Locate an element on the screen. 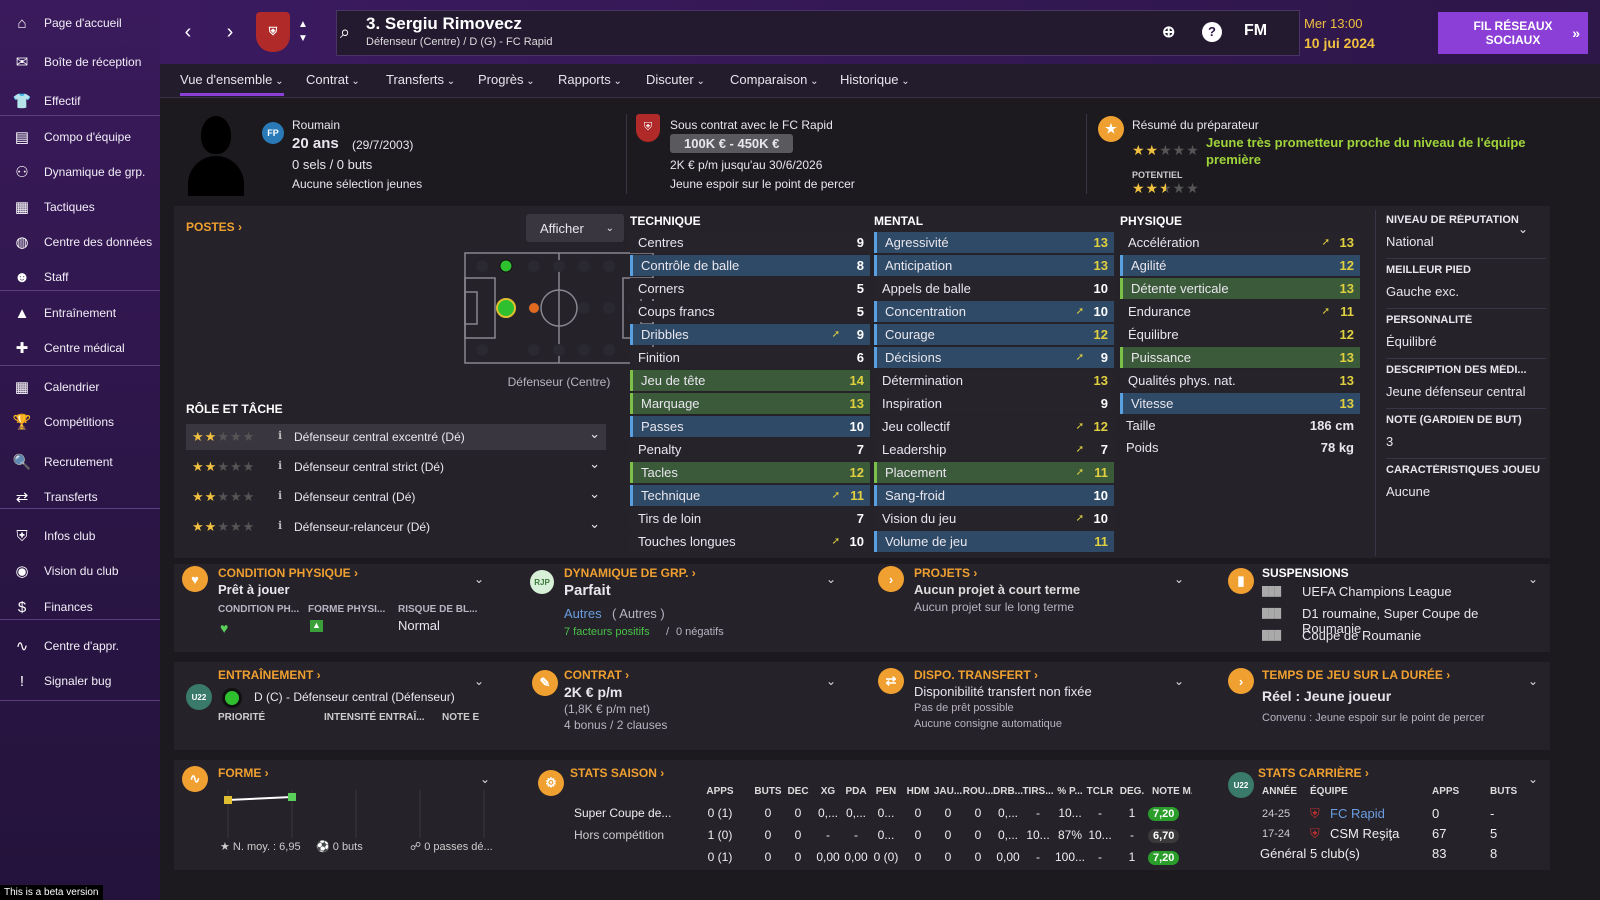 This screenshot has height=900, width=1600. sidebar-item-group: ⚇ Dynamique de grp. is located at coordinates (80, 172).